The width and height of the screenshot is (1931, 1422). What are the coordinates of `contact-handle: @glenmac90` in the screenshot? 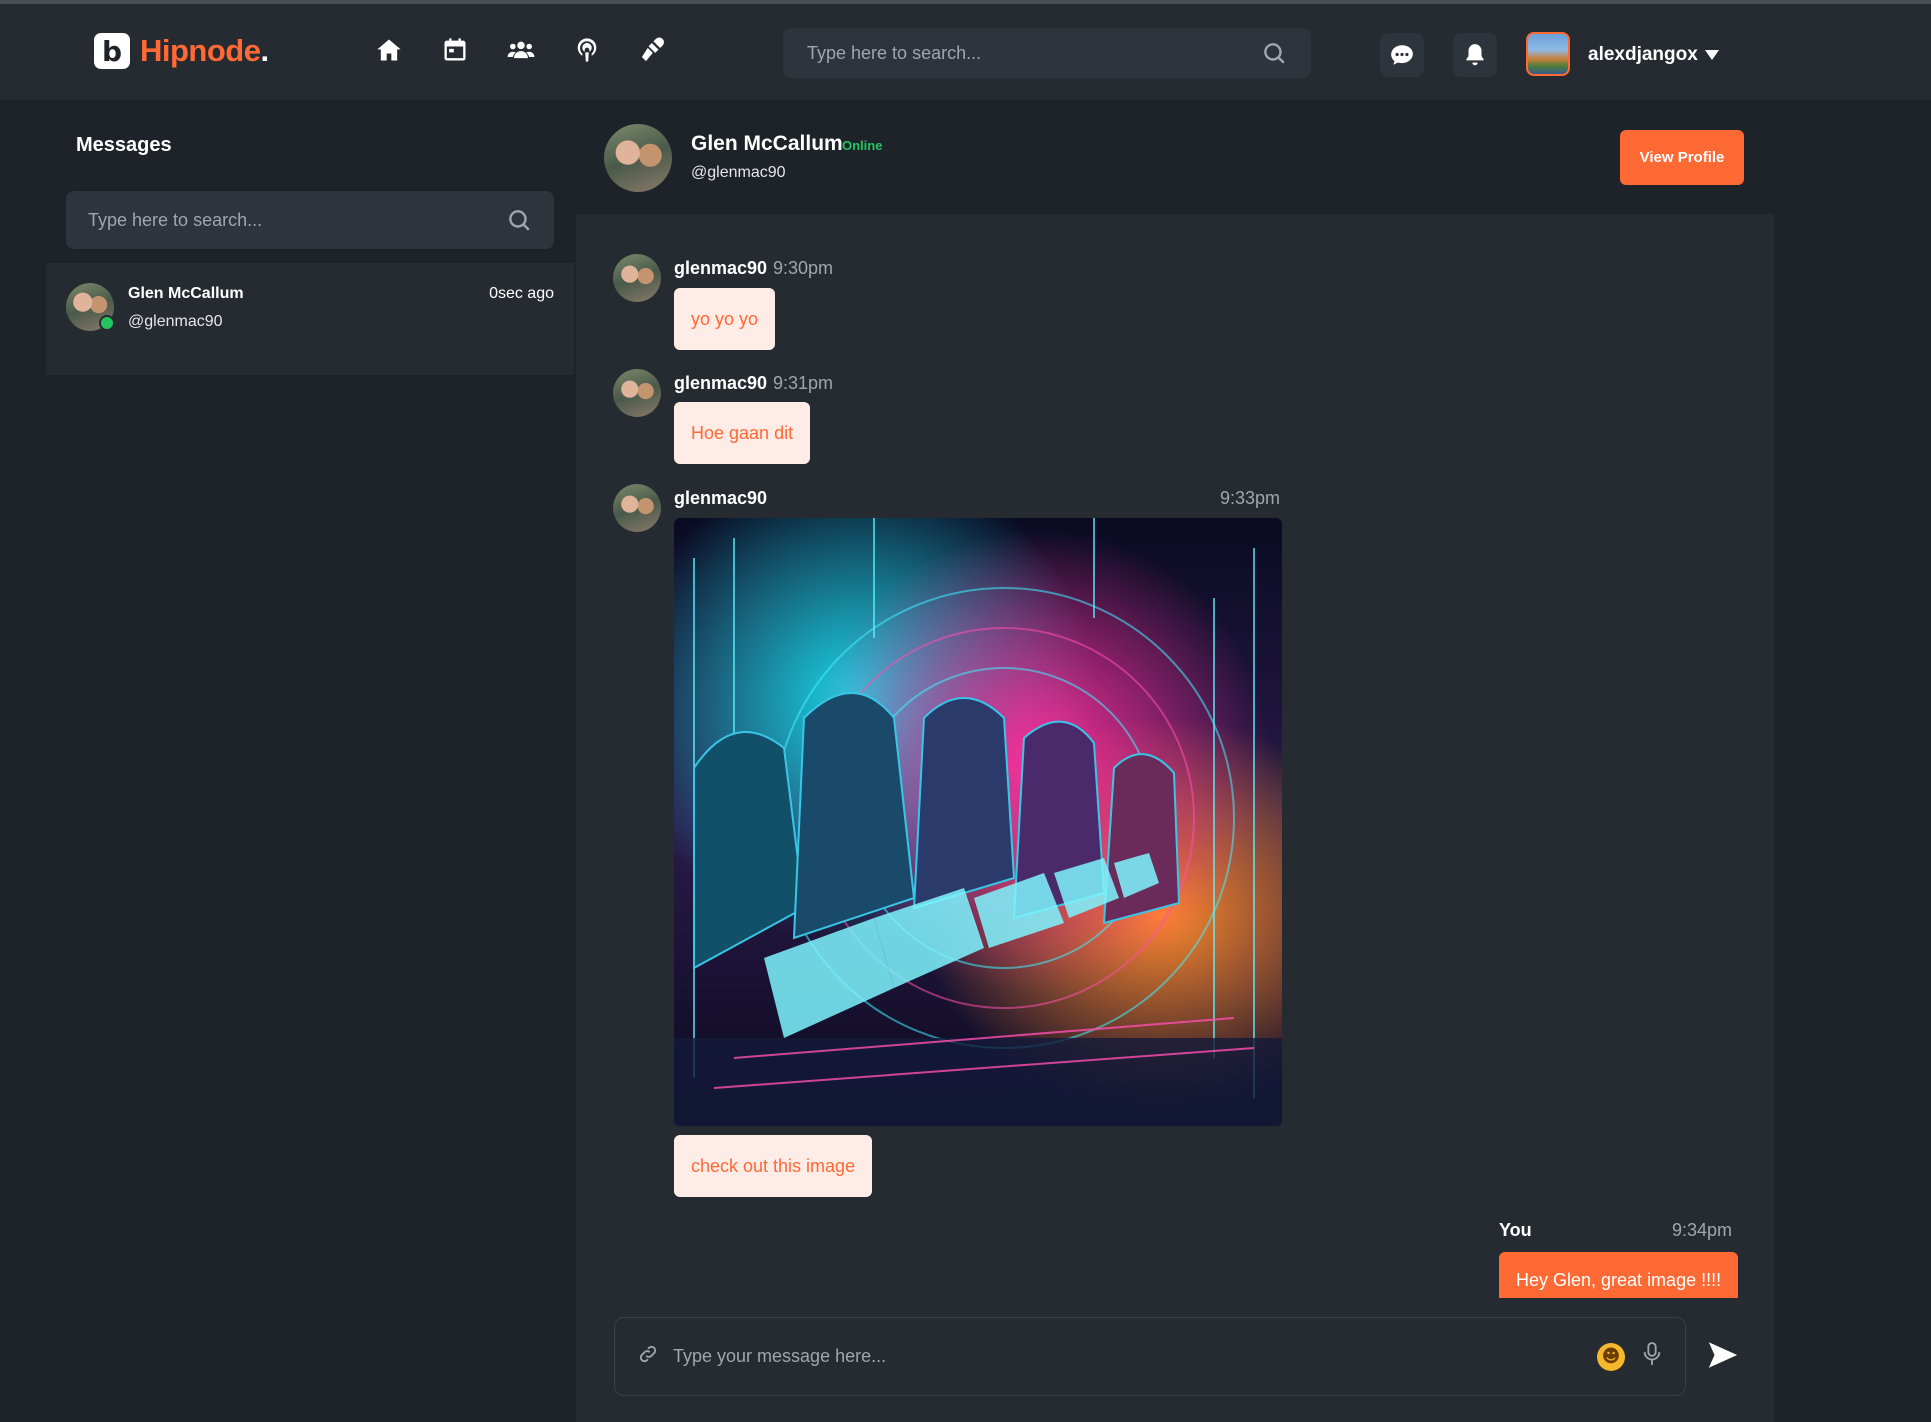 It's located at (738, 172).